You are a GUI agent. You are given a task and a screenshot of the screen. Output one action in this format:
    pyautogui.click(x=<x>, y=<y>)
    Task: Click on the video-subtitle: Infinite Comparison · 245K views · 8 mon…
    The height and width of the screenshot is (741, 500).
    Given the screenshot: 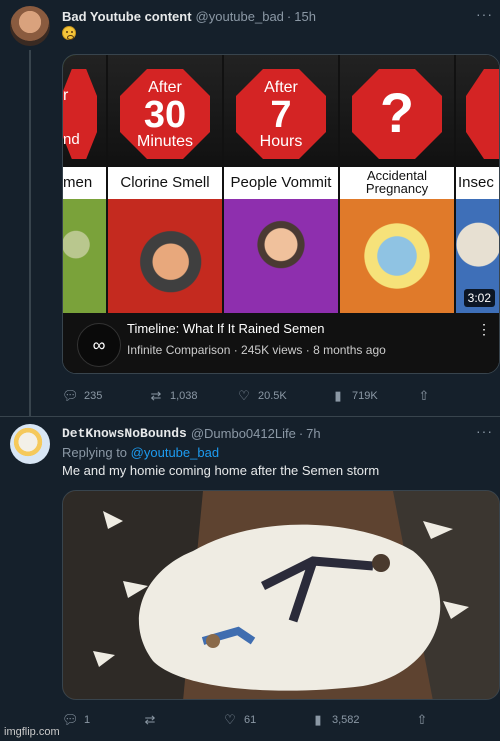 What is the action you would take?
    pyautogui.click(x=256, y=350)
    